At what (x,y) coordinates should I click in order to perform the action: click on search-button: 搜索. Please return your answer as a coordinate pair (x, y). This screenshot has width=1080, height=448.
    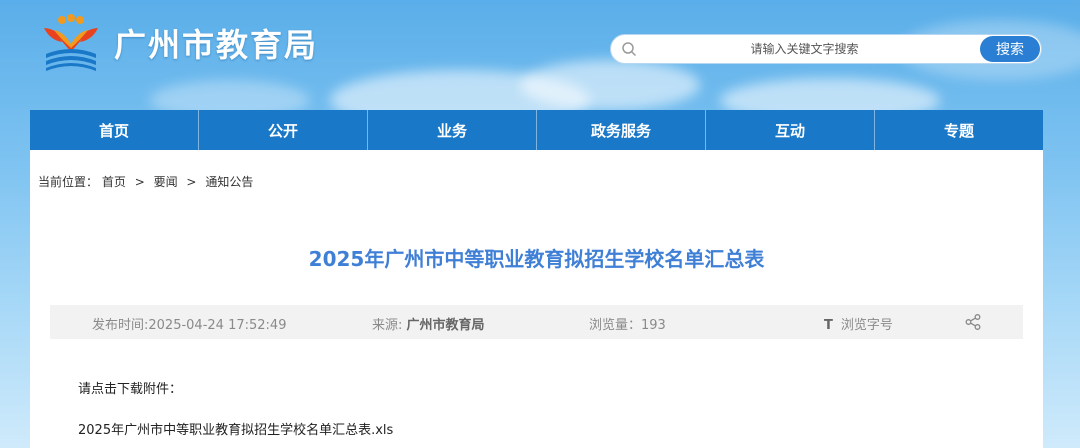
    Looking at the image, I should click on (1010, 49).